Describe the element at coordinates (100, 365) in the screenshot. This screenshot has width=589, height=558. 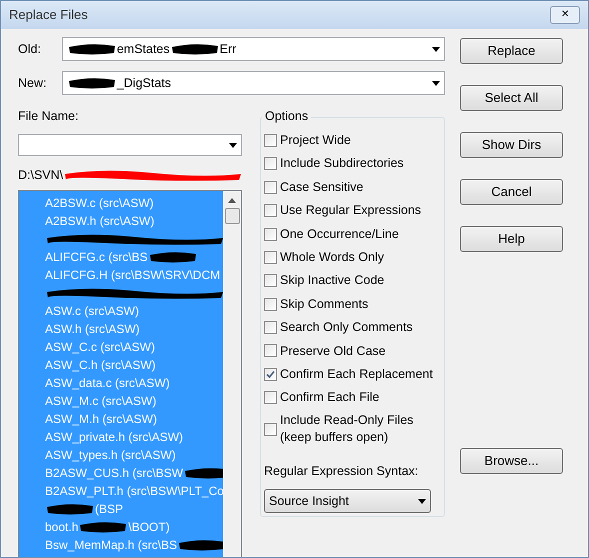
I see `file-name: ASW_C.h (src\ASW)` at that location.